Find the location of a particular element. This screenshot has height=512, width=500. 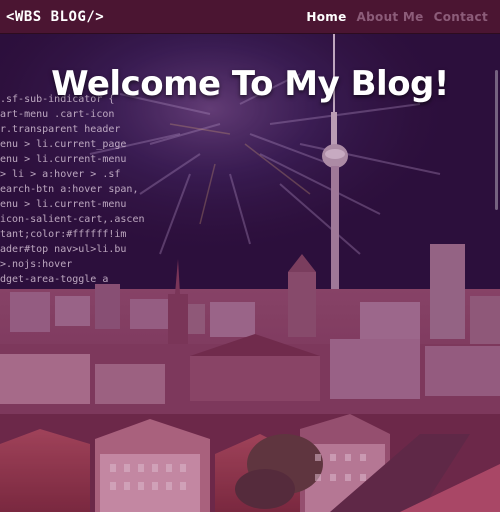

site-logo: <WBS BLOG/> is located at coordinates (55, 17).